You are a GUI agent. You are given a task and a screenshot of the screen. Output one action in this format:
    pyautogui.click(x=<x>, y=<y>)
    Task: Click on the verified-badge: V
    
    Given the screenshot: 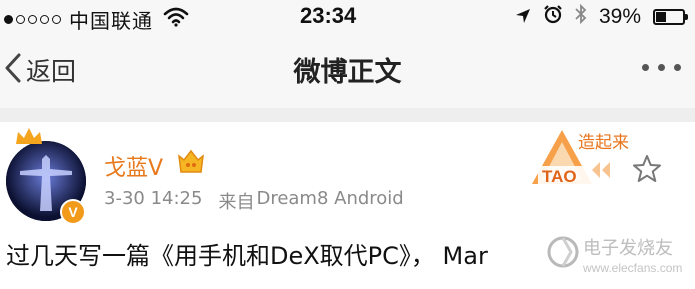 What is the action you would take?
    pyautogui.click(x=73, y=212)
    